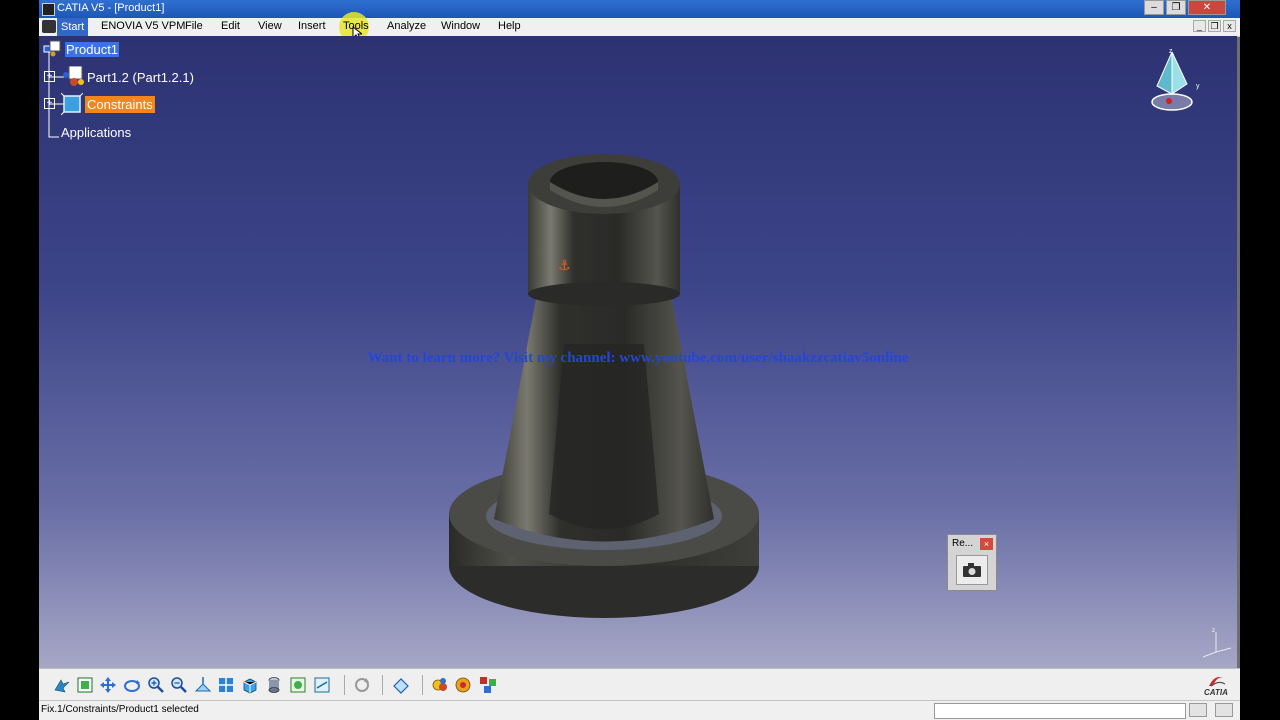  I want to click on doc-restore-button: ❐, so click(1214, 26).